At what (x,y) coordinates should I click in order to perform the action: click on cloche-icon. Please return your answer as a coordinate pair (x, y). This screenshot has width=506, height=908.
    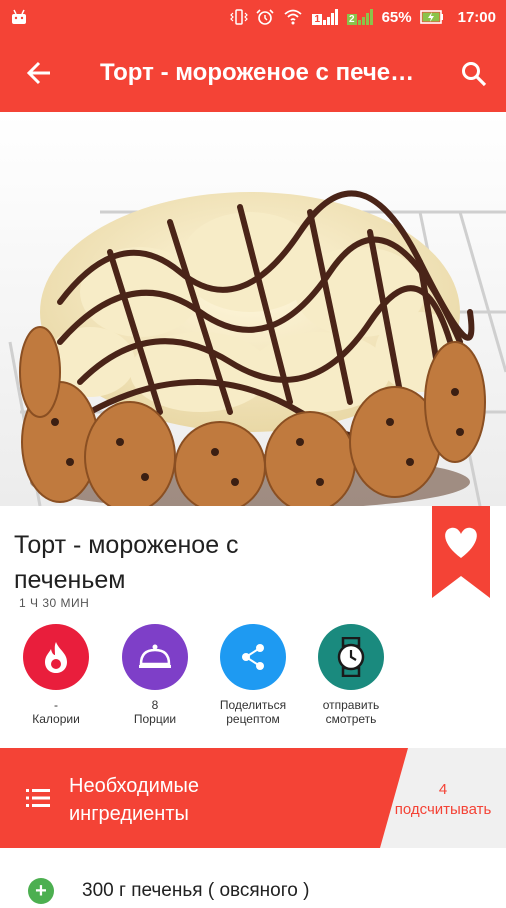
    Looking at the image, I should click on (155, 656).